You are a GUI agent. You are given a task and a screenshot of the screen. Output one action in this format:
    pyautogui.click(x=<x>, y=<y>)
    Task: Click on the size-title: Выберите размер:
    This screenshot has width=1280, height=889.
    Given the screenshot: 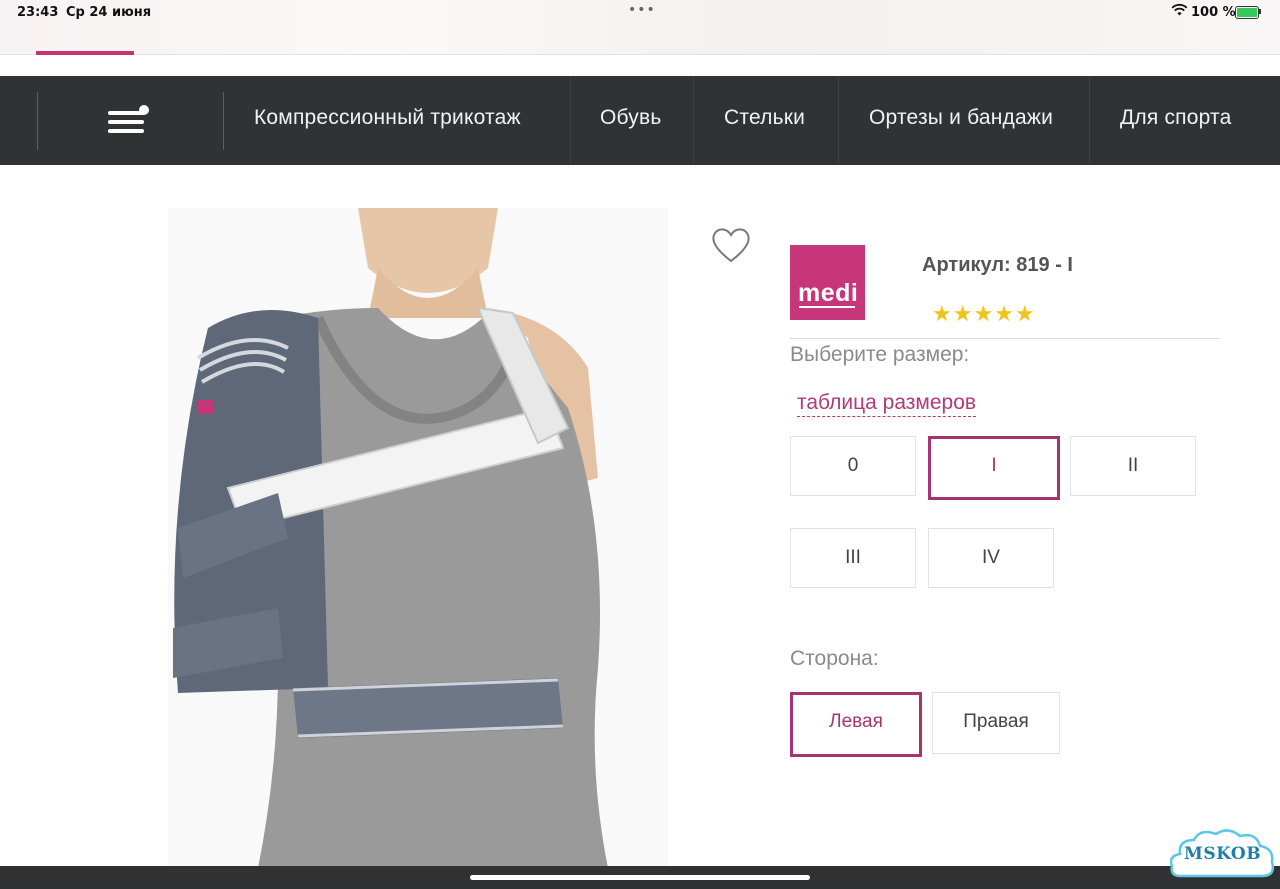 What is the action you would take?
    pyautogui.click(x=880, y=354)
    